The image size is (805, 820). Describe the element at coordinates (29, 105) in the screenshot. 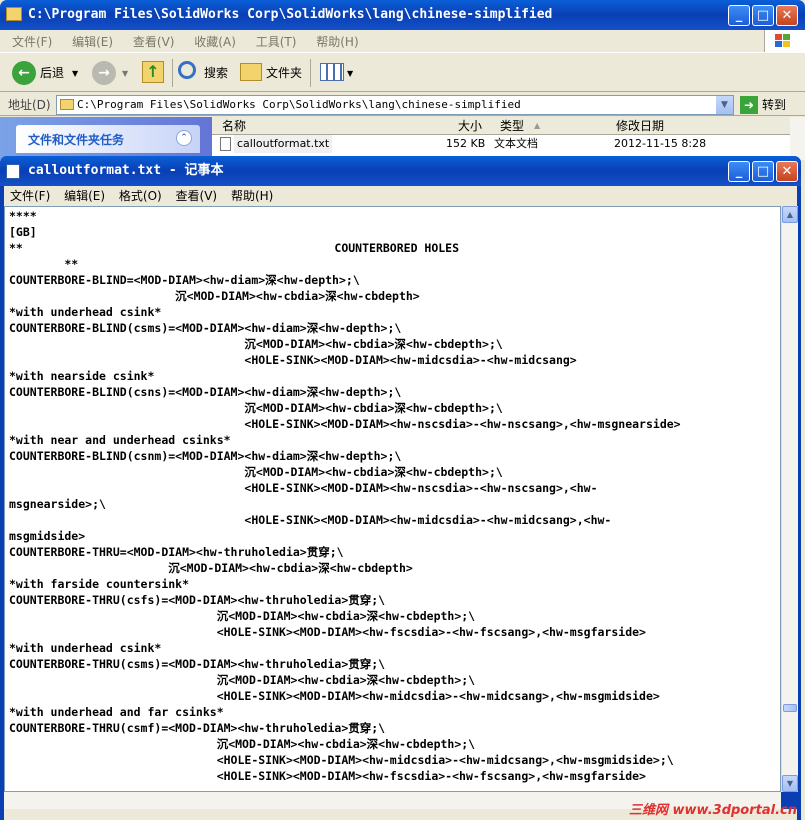

I see `address-label: 地址(D)` at that location.